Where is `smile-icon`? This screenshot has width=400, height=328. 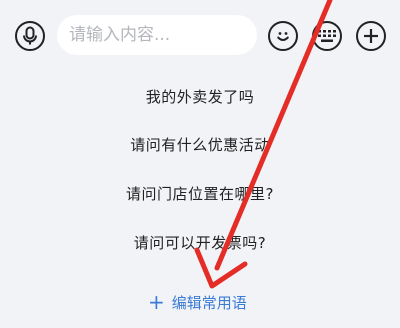
smile-icon is located at coordinates (283, 36).